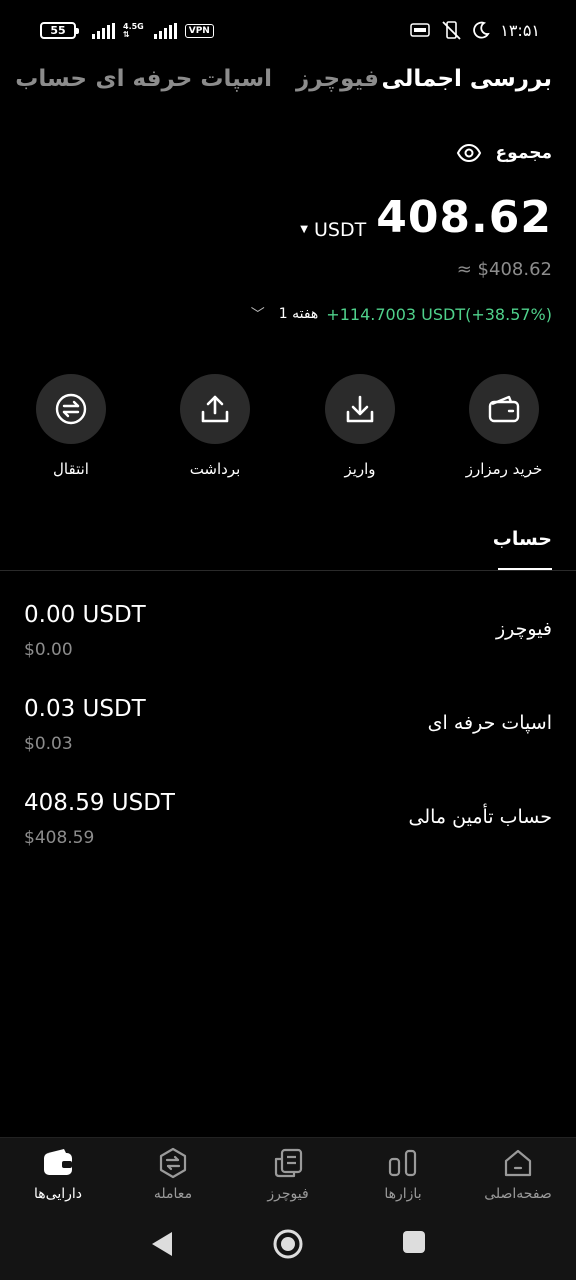  Describe the element at coordinates (288, 434) in the screenshot. I see `quick-actions: خرید رمزارز واریز برداشت انتقال` at that location.